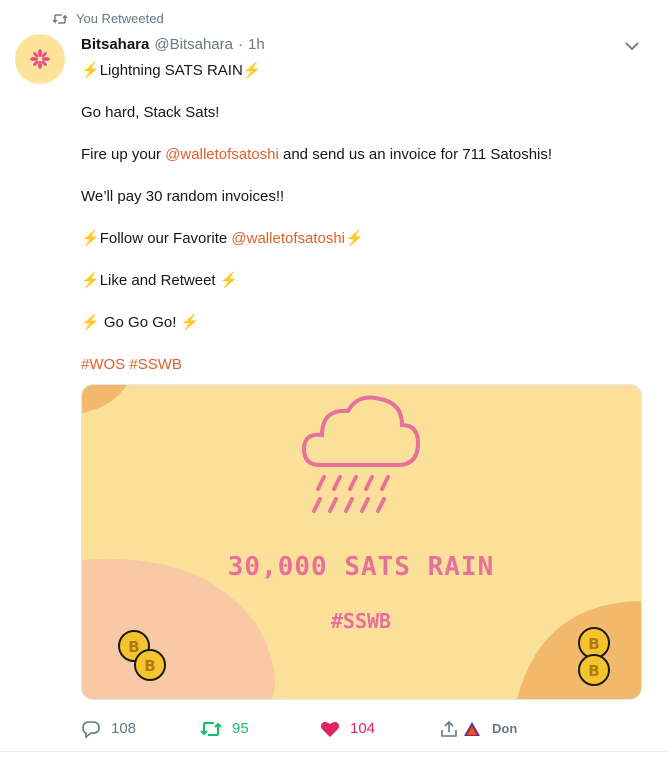  I want to click on hashtag-link: #WOS, so click(103, 364).